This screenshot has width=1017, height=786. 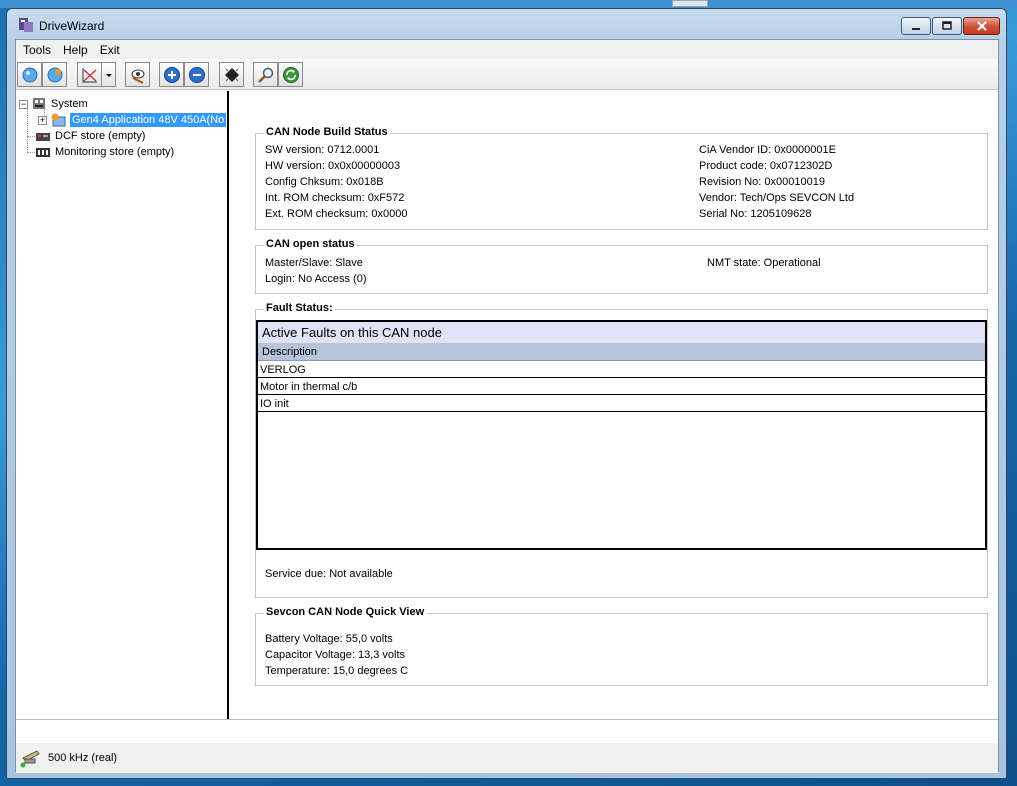 I want to click on graph-button, so click(x=89, y=74).